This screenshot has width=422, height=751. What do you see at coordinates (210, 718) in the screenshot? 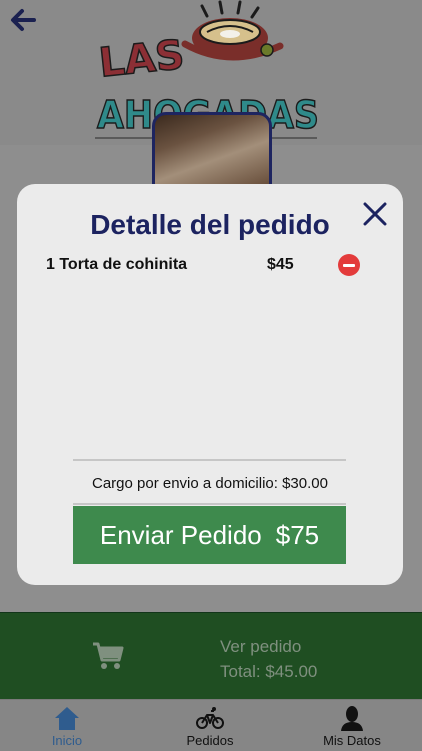
I see `bicycle-icon` at bounding box center [210, 718].